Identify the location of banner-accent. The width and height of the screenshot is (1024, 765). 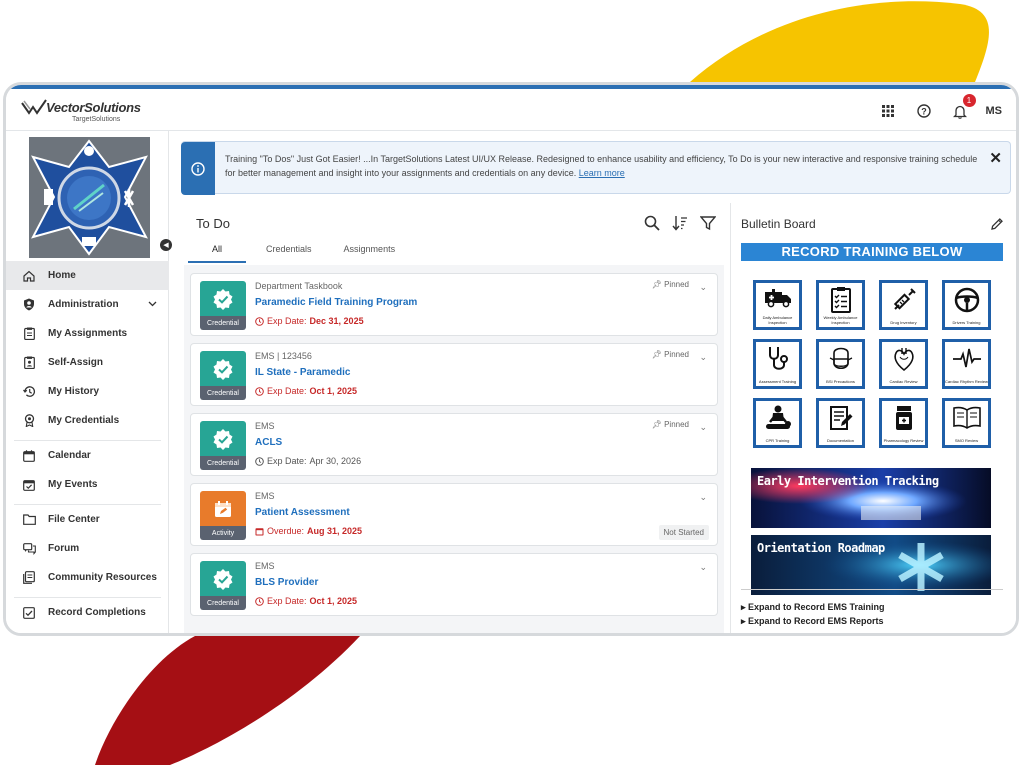
(198, 168).